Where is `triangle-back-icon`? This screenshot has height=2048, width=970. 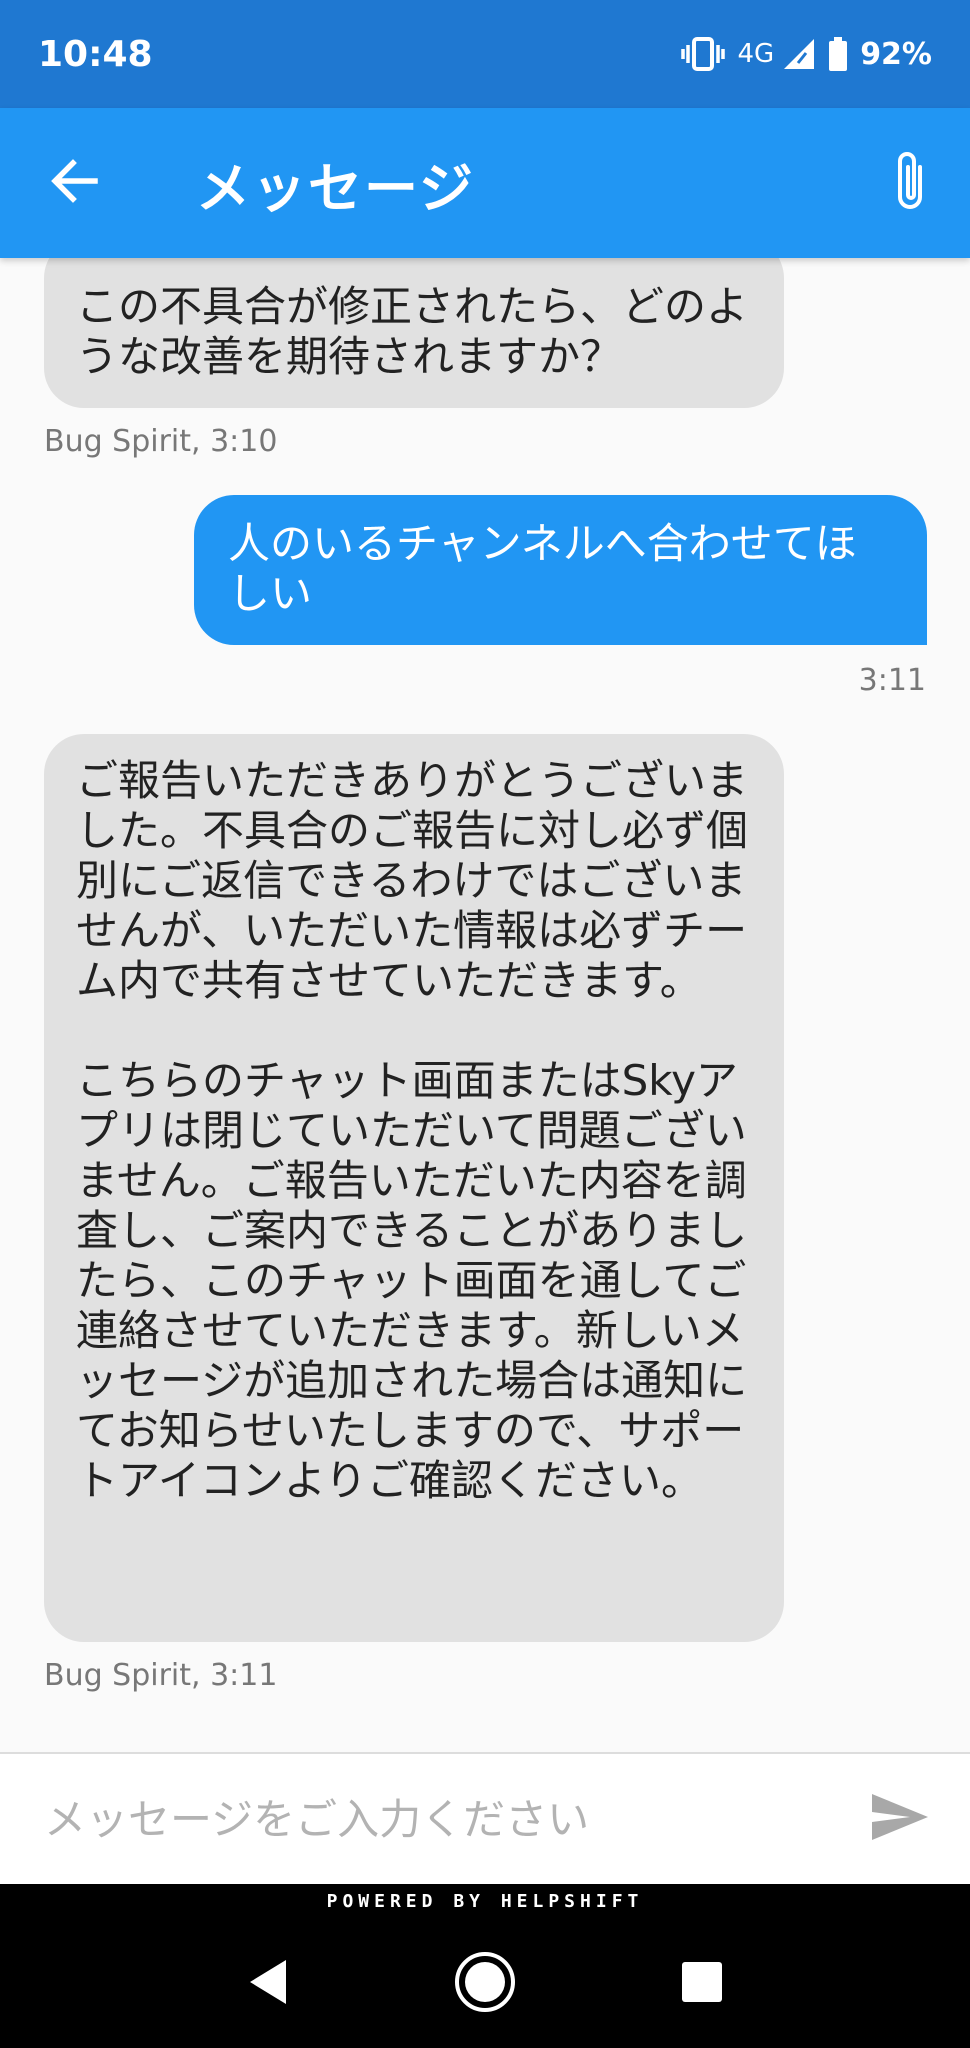 triangle-back-icon is located at coordinates (268, 1984).